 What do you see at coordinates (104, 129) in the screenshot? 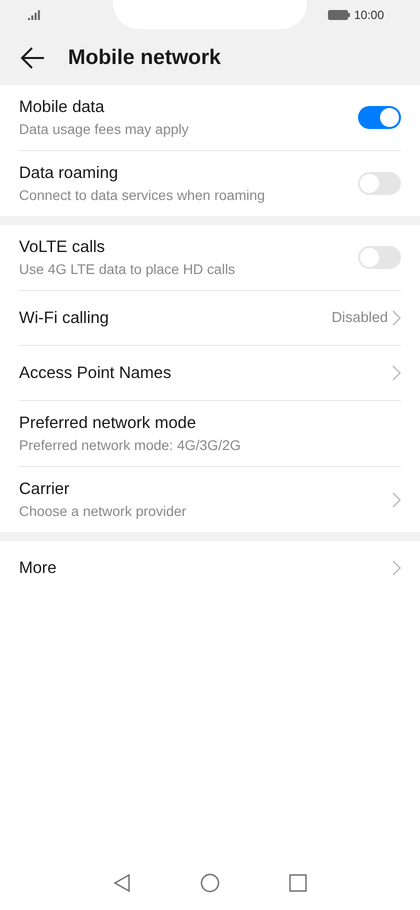
I see `setting-subtitle: Data usage fees may apply` at bounding box center [104, 129].